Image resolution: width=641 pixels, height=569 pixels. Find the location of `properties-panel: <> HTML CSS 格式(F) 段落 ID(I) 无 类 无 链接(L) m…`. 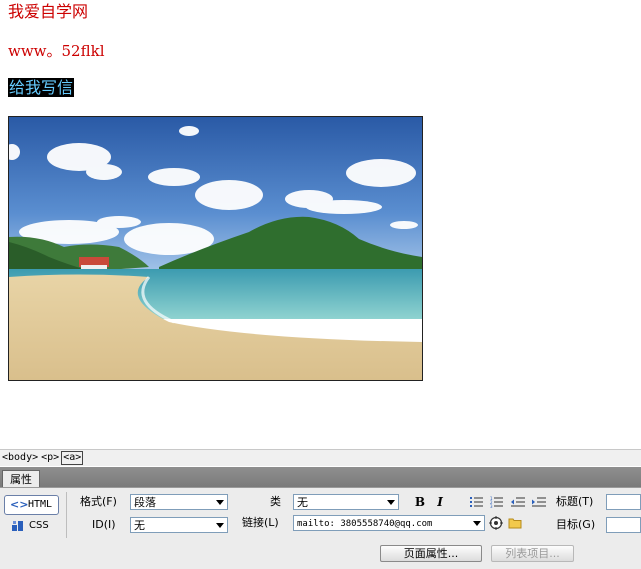

properties-panel: <> HTML CSS 格式(F) 段落 ID(I) 无 类 无 链接(L) m… is located at coordinates (320, 528).